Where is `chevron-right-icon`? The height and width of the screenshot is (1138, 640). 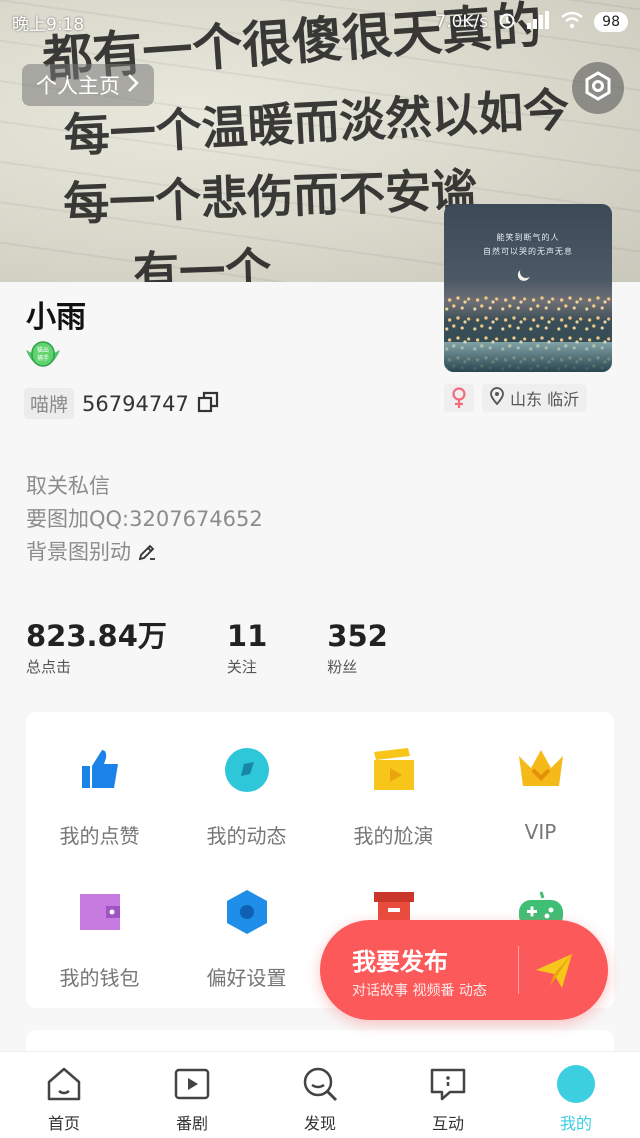
chevron-right-icon is located at coordinates (133, 85).